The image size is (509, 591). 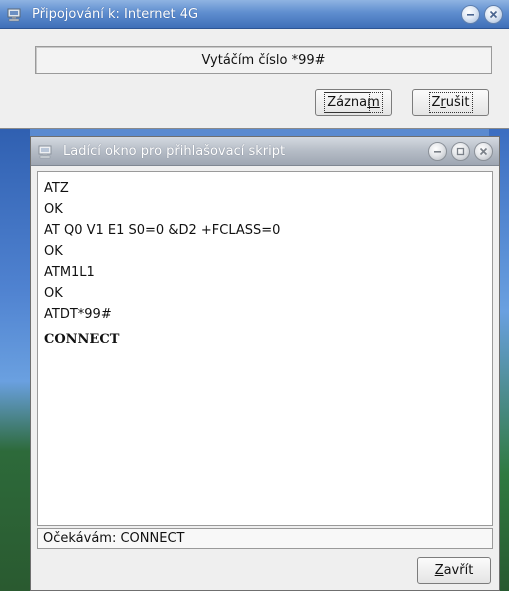 I want to click on dialing-status-text: Vytáčím číslo *99#, so click(x=263, y=60).